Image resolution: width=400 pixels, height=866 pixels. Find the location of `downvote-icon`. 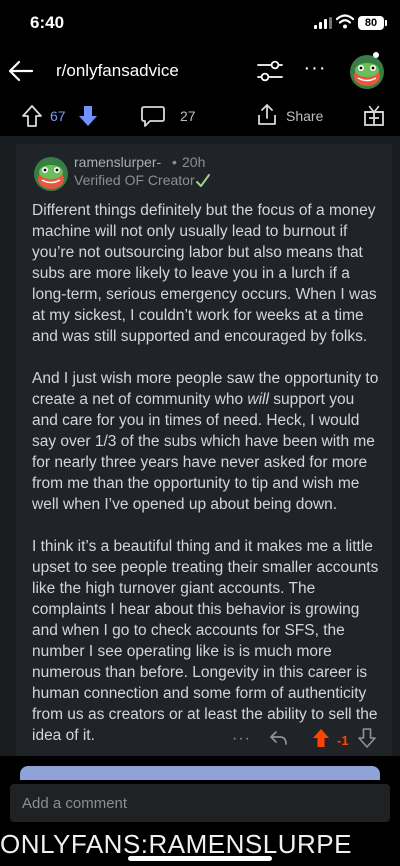

downvote-icon is located at coordinates (88, 116).